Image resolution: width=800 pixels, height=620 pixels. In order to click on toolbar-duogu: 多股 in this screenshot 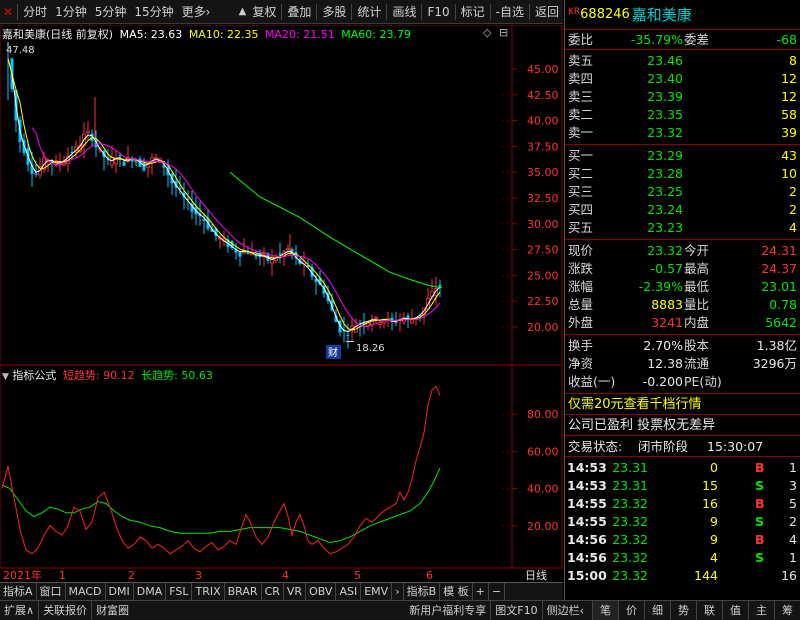, I will do `click(334, 12)`.